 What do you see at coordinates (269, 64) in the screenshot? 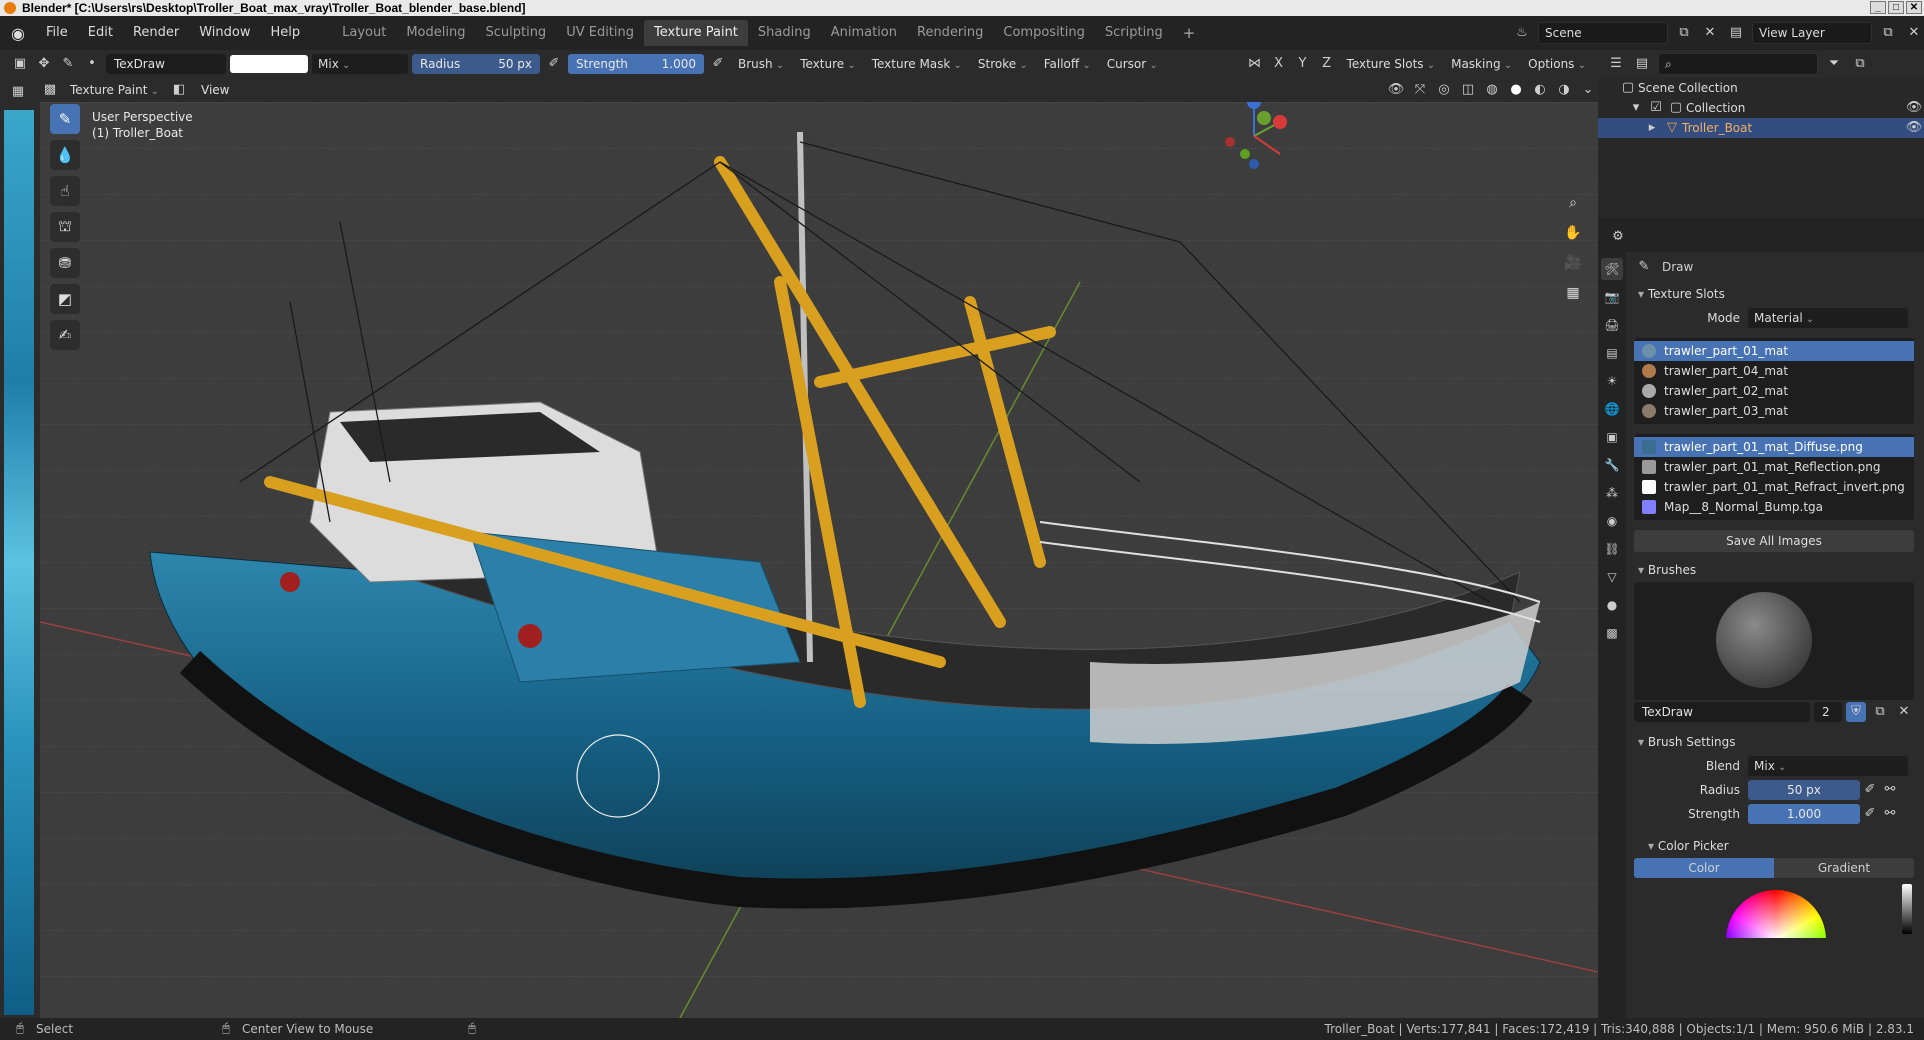
I see `brush-color-swatch` at bounding box center [269, 64].